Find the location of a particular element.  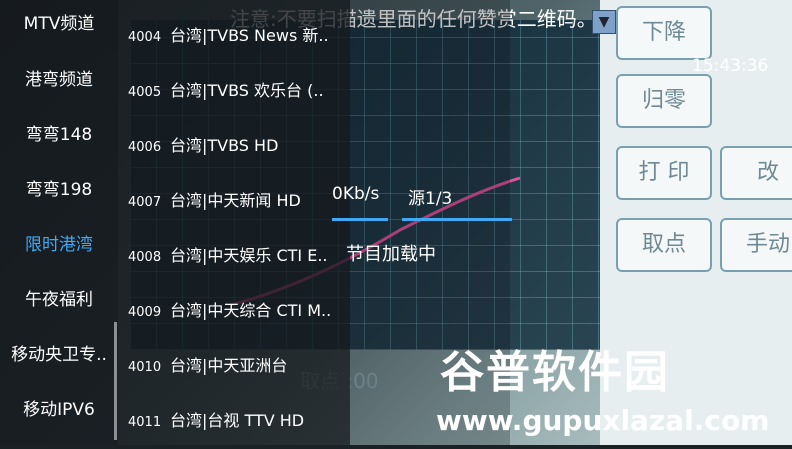

channel-number: 4006 is located at coordinates (145, 147).